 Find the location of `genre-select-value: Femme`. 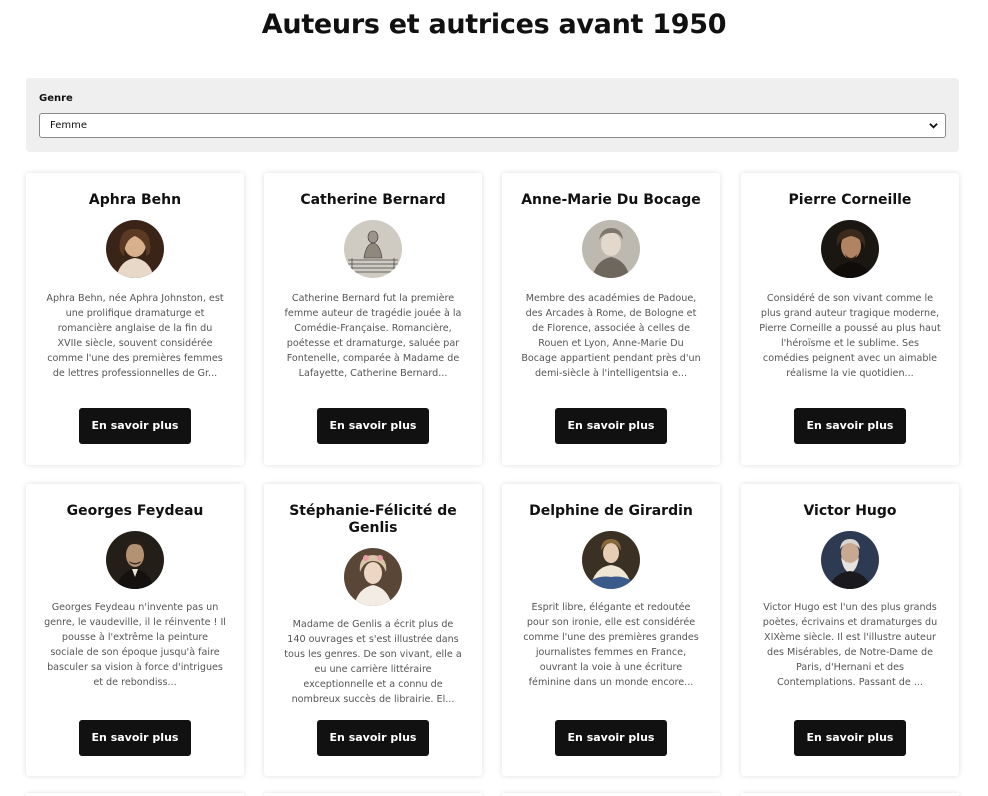

genre-select-value: Femme is located at coordinates (68, 125).